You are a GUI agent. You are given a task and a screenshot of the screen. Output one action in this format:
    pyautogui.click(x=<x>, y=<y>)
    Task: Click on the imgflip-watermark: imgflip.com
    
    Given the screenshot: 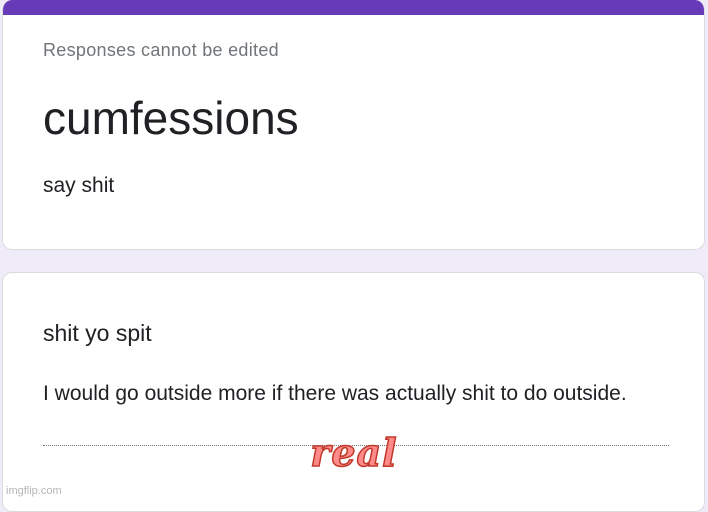 What is the action you would take?
    pyautogui.click(x=34, y=491)
    